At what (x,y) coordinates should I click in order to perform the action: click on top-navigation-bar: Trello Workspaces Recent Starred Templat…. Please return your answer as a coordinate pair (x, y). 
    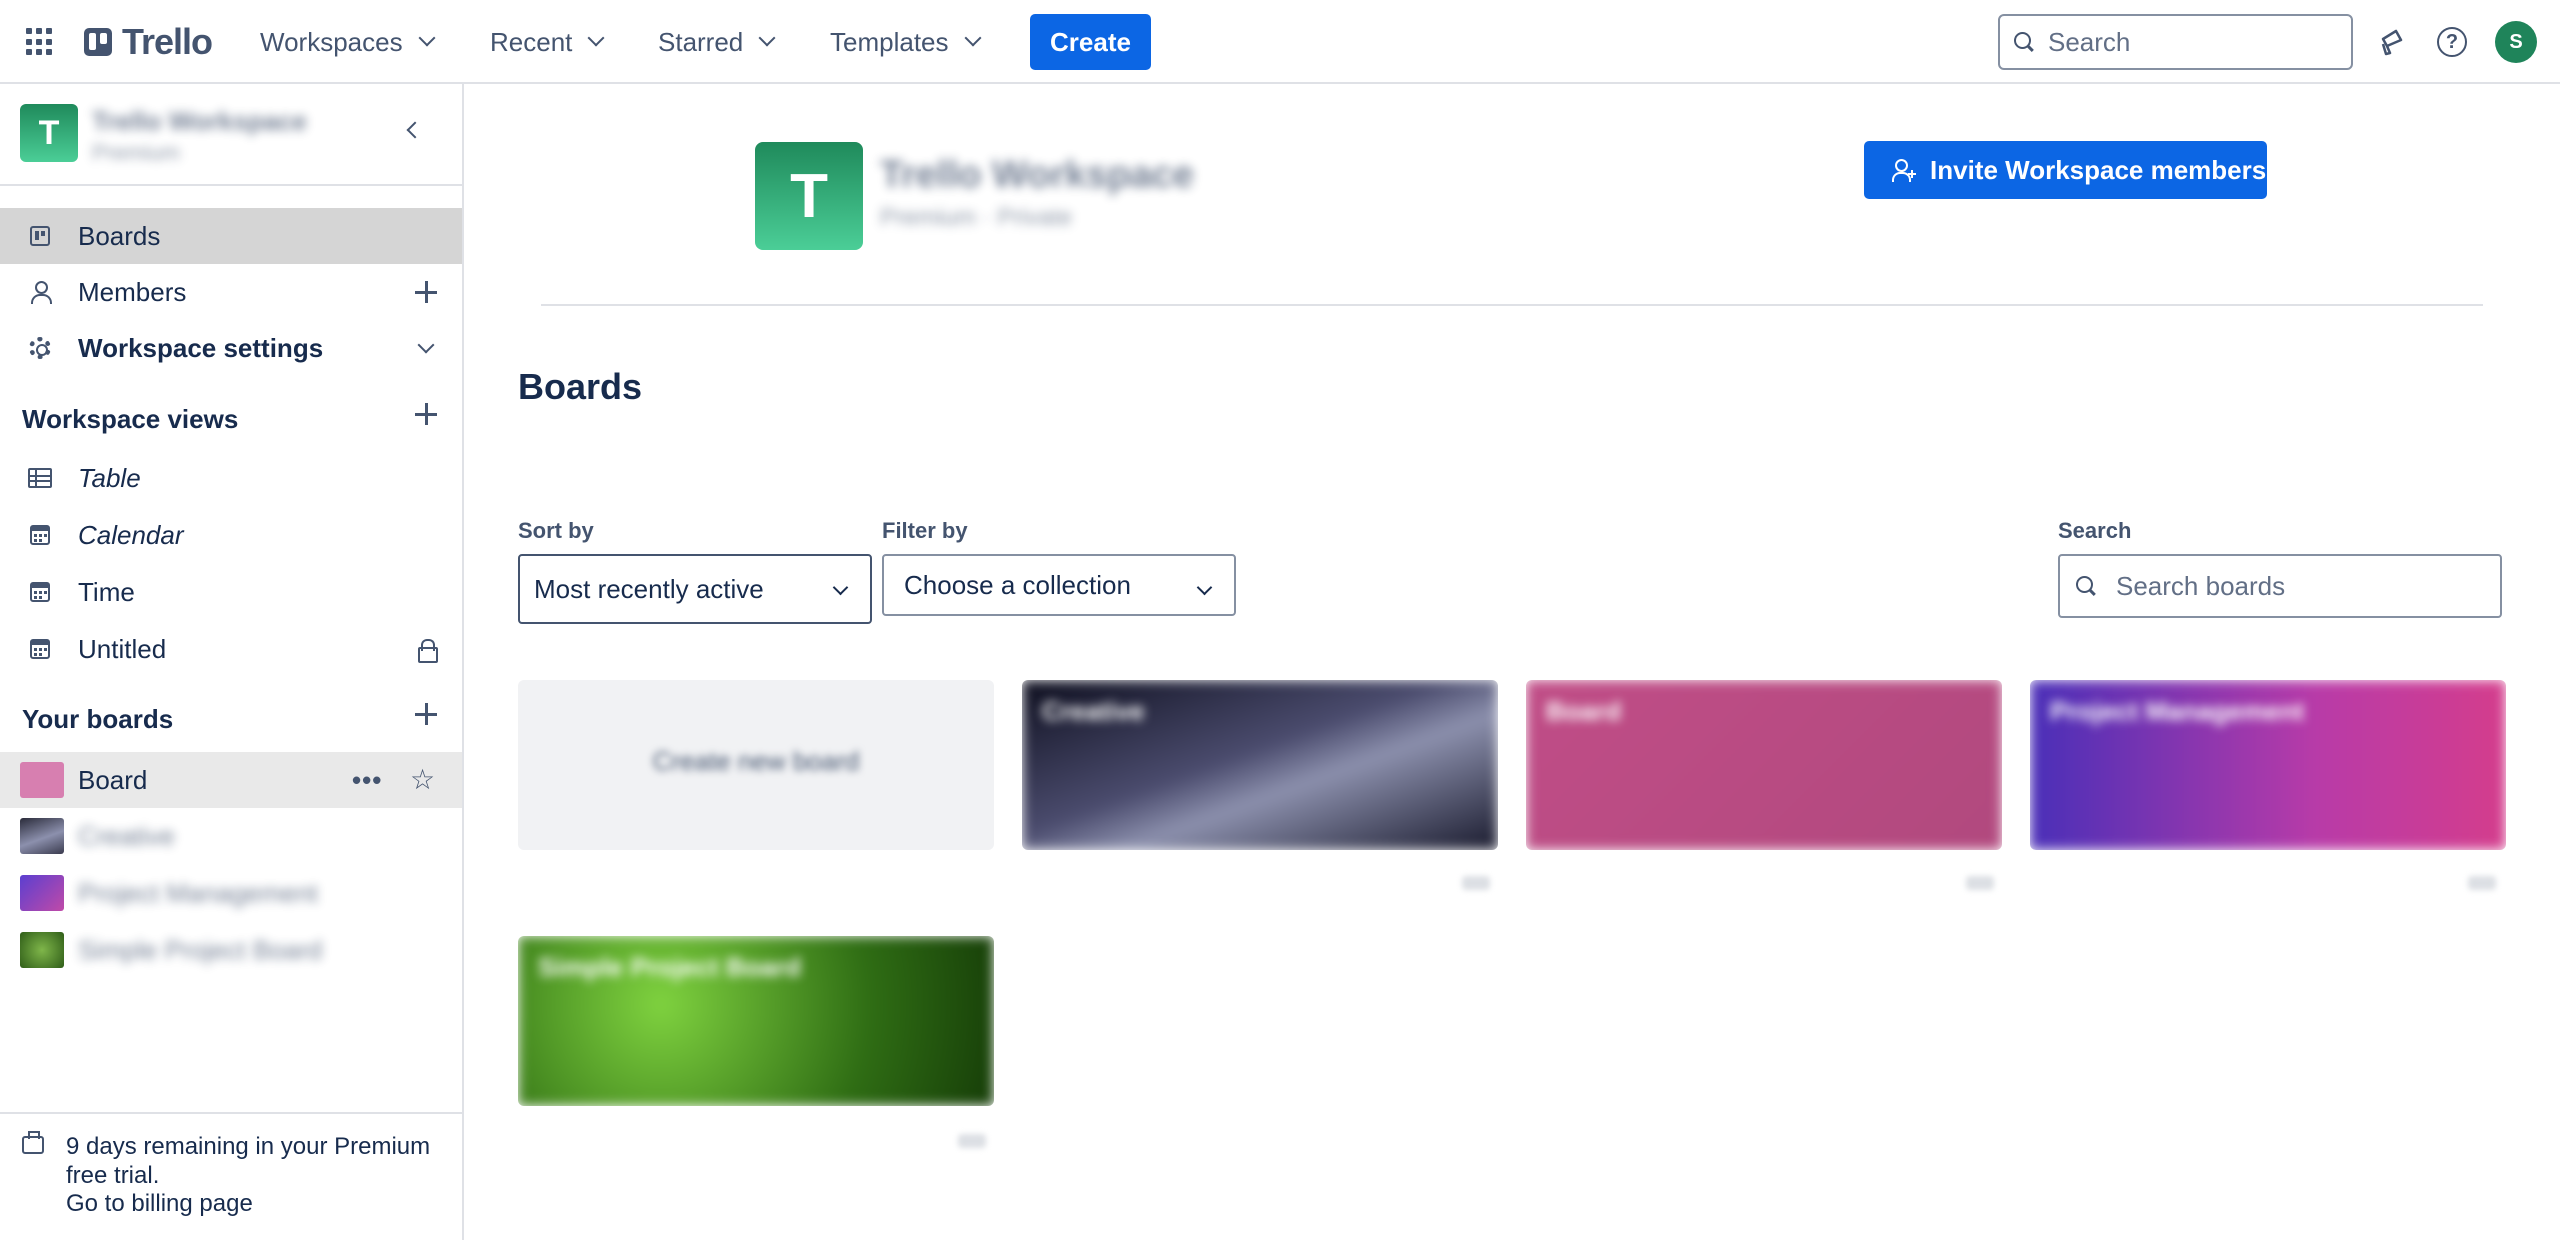
    Looking at the image, I should click on (1280, 42).